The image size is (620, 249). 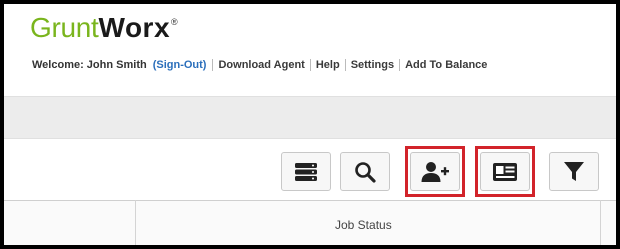 What do you see at coordinates (89, 65) in the screenshot?
I see `welcome-text: Welcome: John Smith` at bounding box center [89, 65].